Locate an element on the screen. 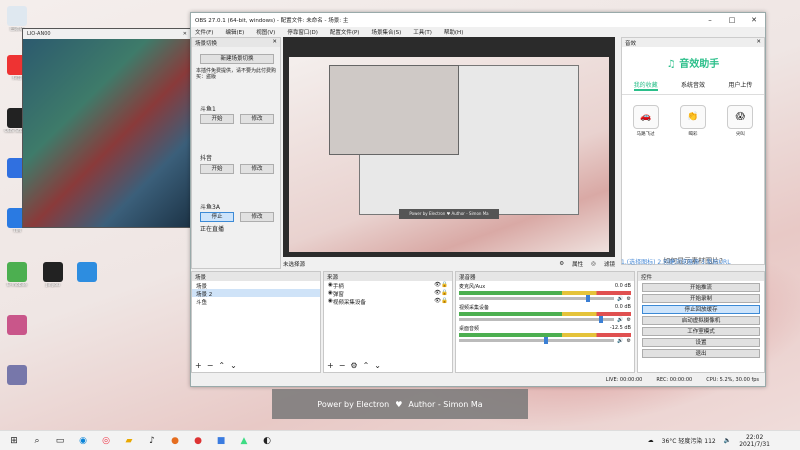  music-app-icon: ♪ is located at coordinates (152, 441).